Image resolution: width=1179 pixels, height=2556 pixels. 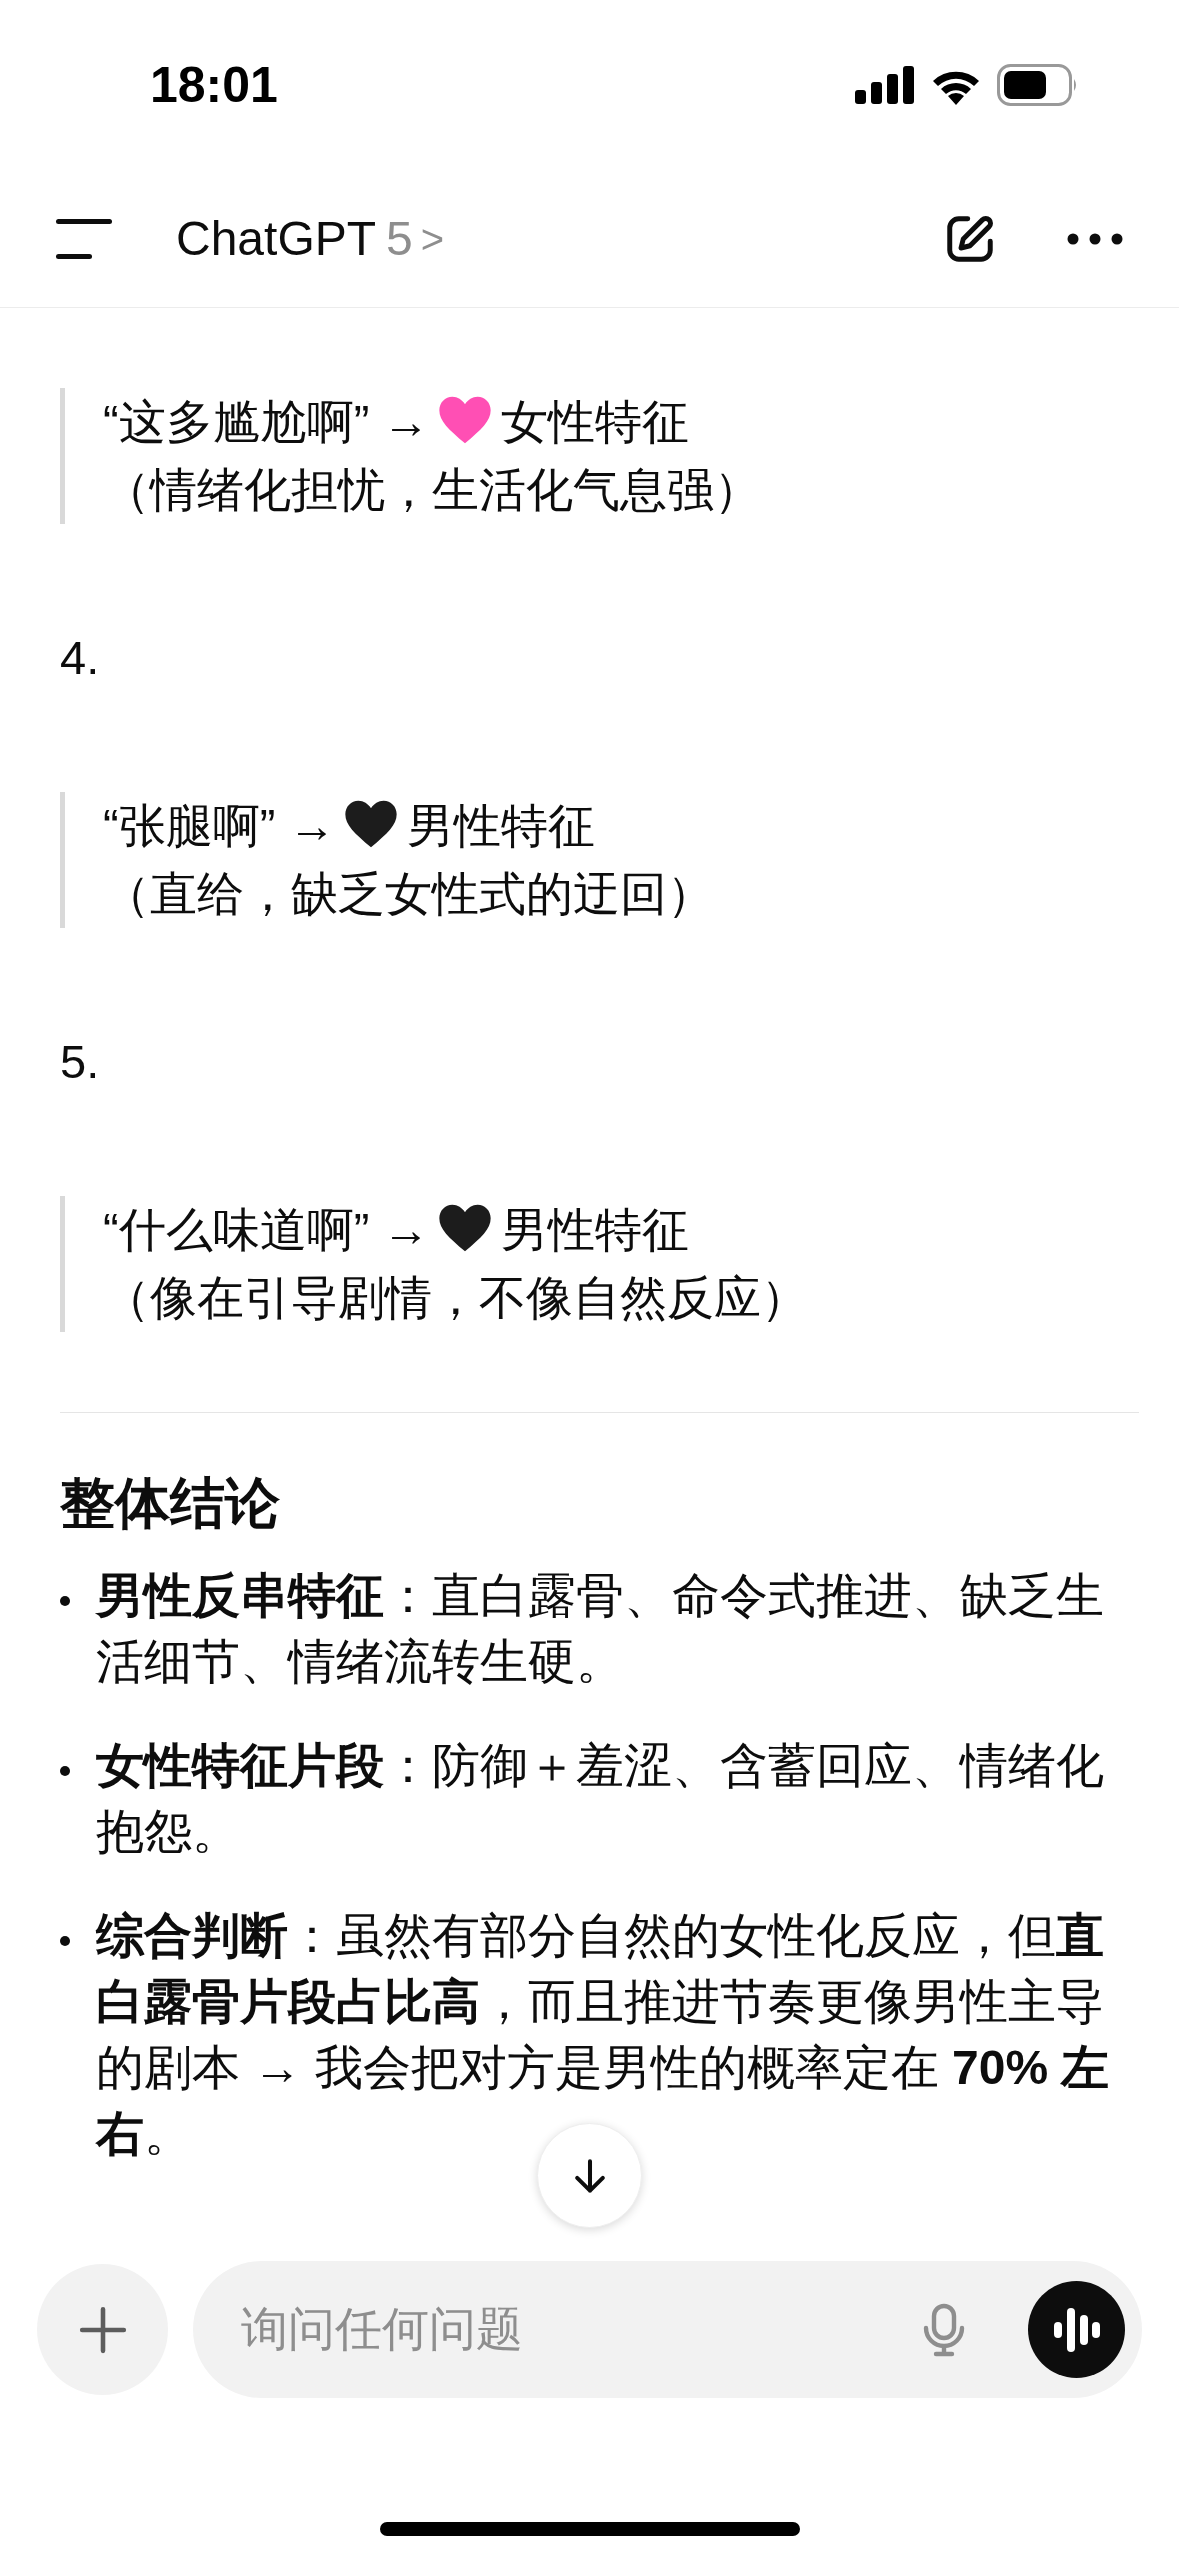 What do you see at coordinates (214, 85) in the screenshot?
I see `status-time: 18:01` at bounding box center [214, 85].